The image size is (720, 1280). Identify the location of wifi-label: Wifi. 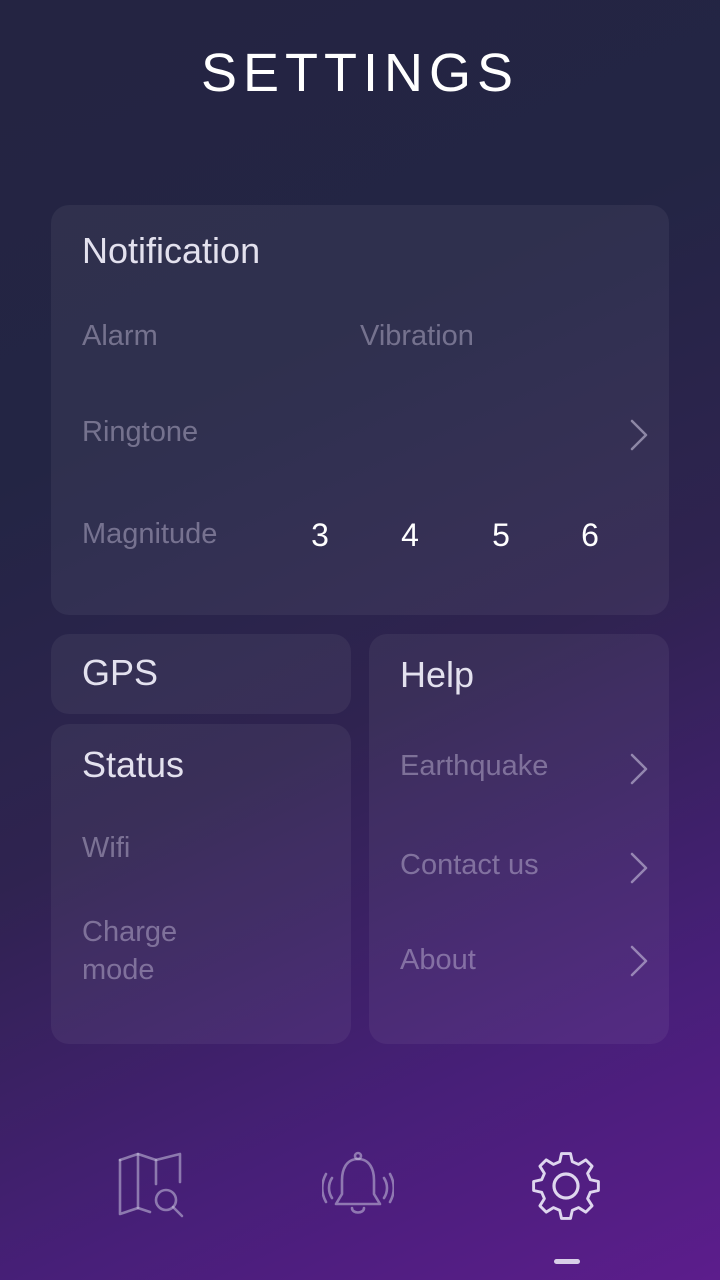
(106, 848).